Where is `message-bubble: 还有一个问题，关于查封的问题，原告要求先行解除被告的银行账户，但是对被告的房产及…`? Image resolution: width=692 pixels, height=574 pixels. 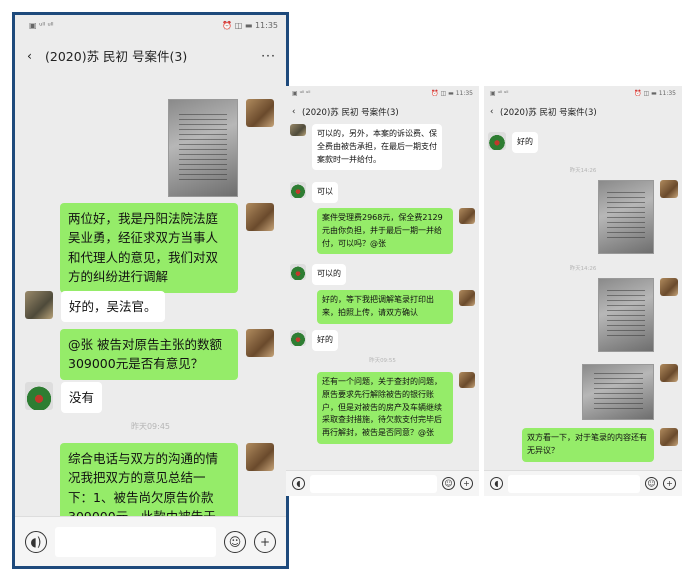 message-bubble: 还有一个问题，关于查封的问题，原告要求先行解除被告的银行账户，但是对被告的房产及… is located at coordinates (385, 408).